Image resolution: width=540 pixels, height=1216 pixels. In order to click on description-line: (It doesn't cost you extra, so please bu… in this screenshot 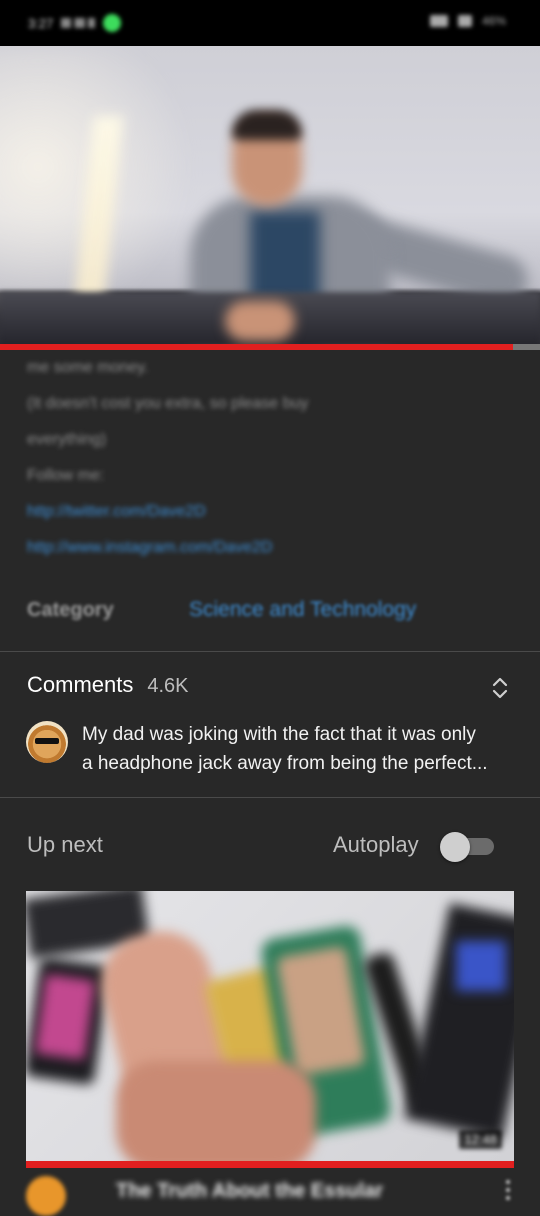, I will do `click(168, 403)`.